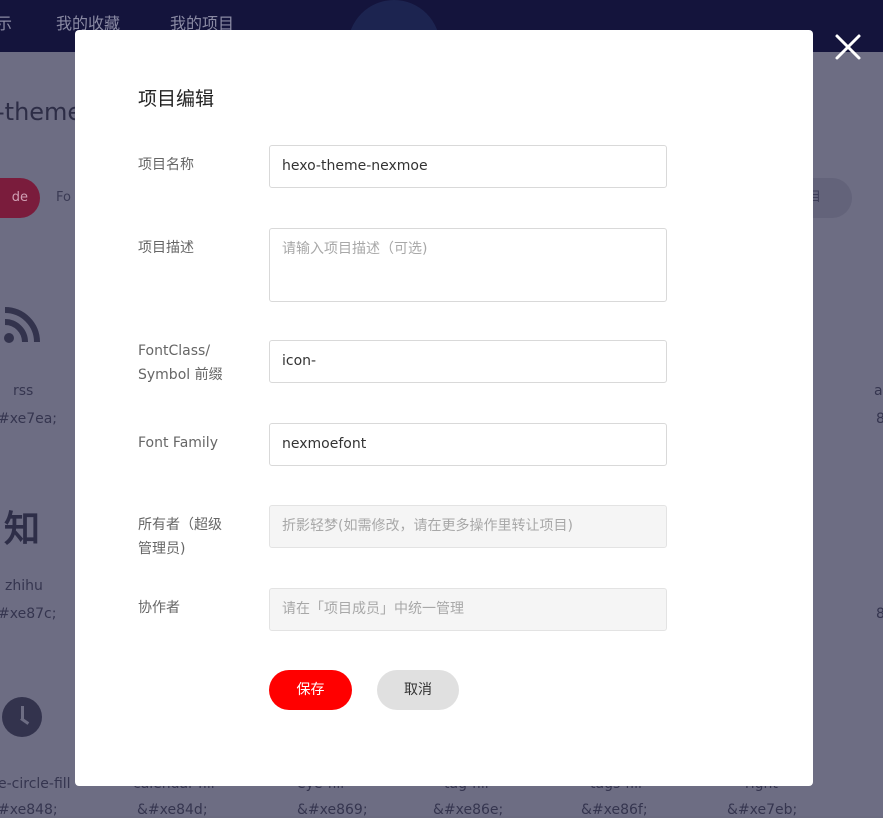  Describe the element at coordinates (418, 690) in the screenshot. I see `cancel-button: 取消` at that location.